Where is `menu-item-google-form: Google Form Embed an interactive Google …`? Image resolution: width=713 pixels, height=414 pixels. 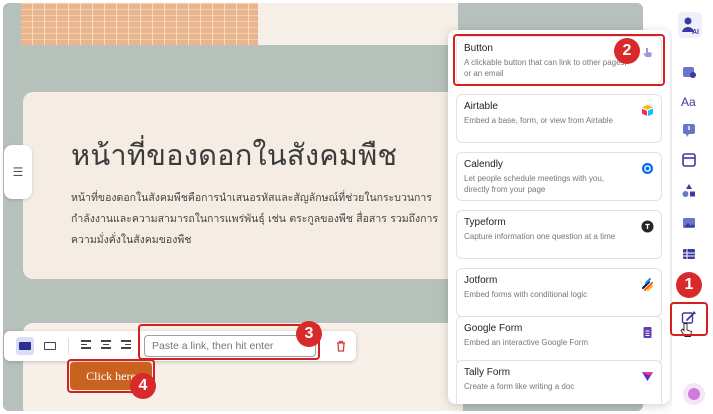
menu-item-google-form: Google Form Embed an interactive Google … is located at coordinates (559, 340).